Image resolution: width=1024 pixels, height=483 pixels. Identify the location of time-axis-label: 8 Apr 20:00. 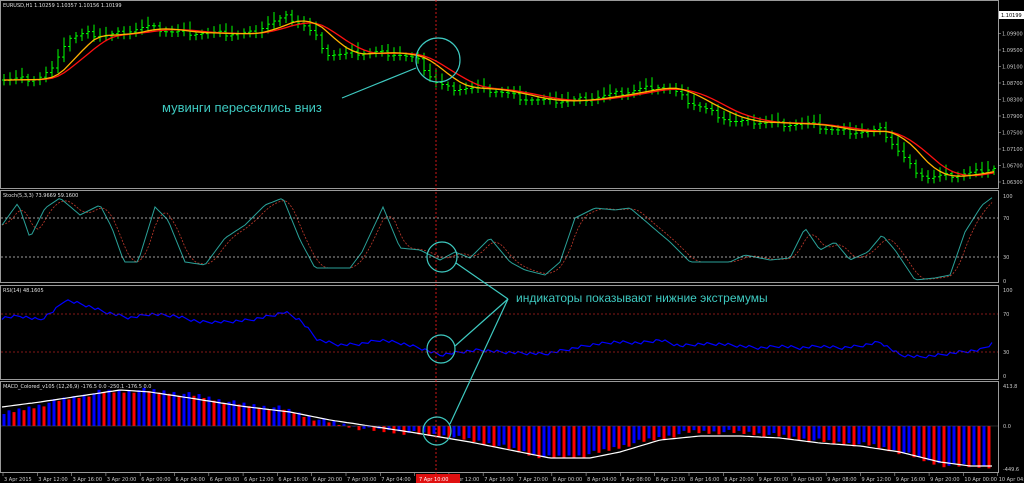
(738, 480).